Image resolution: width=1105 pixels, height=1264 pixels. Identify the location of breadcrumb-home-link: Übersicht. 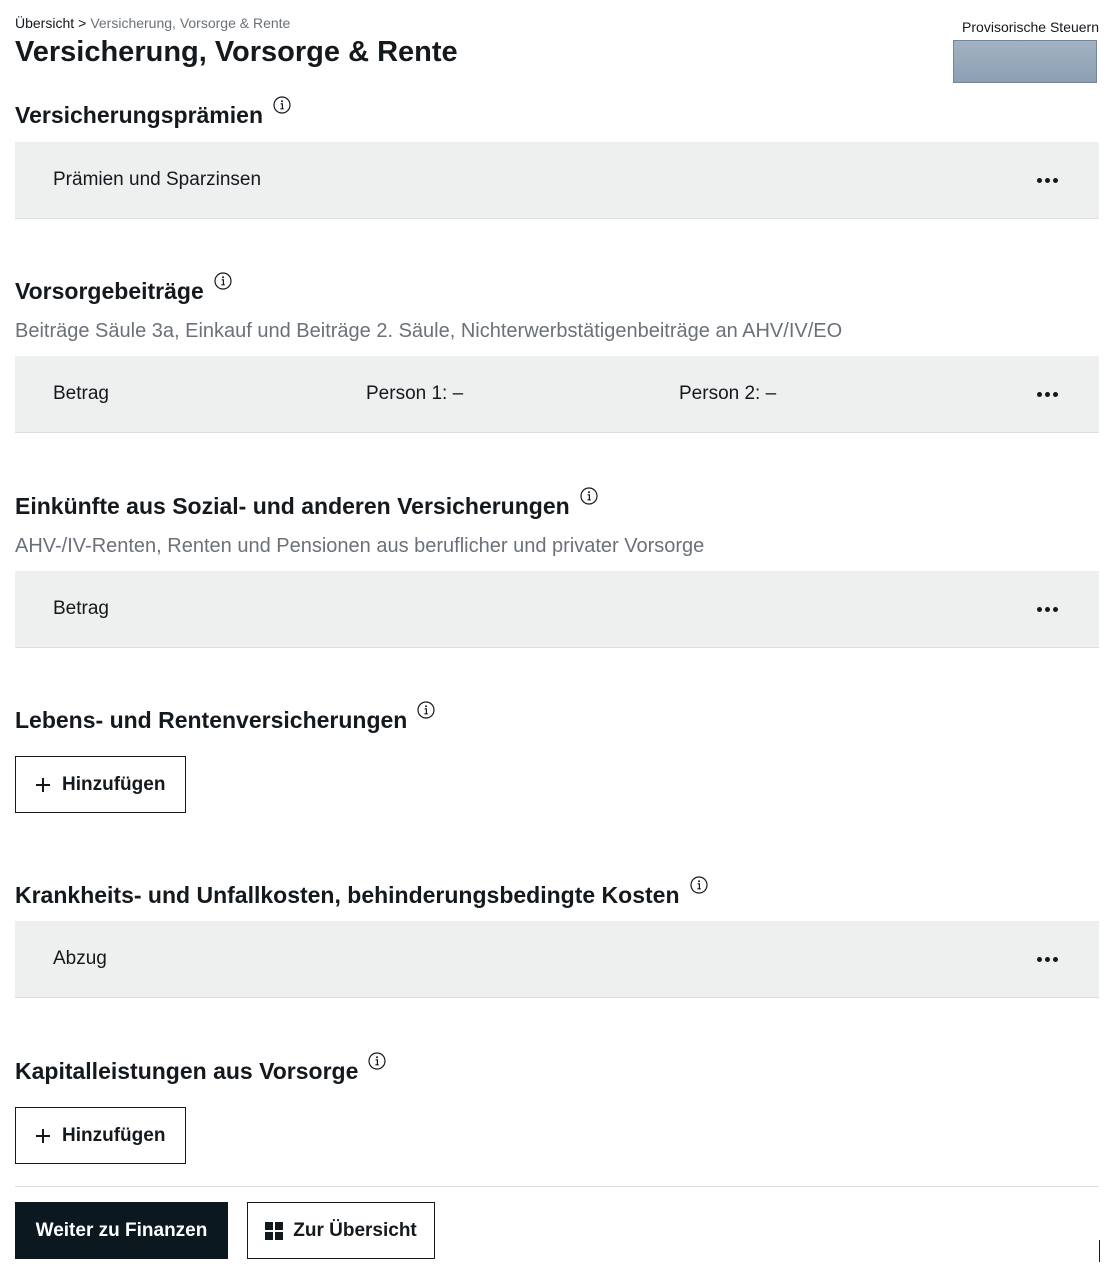
(44, 23).